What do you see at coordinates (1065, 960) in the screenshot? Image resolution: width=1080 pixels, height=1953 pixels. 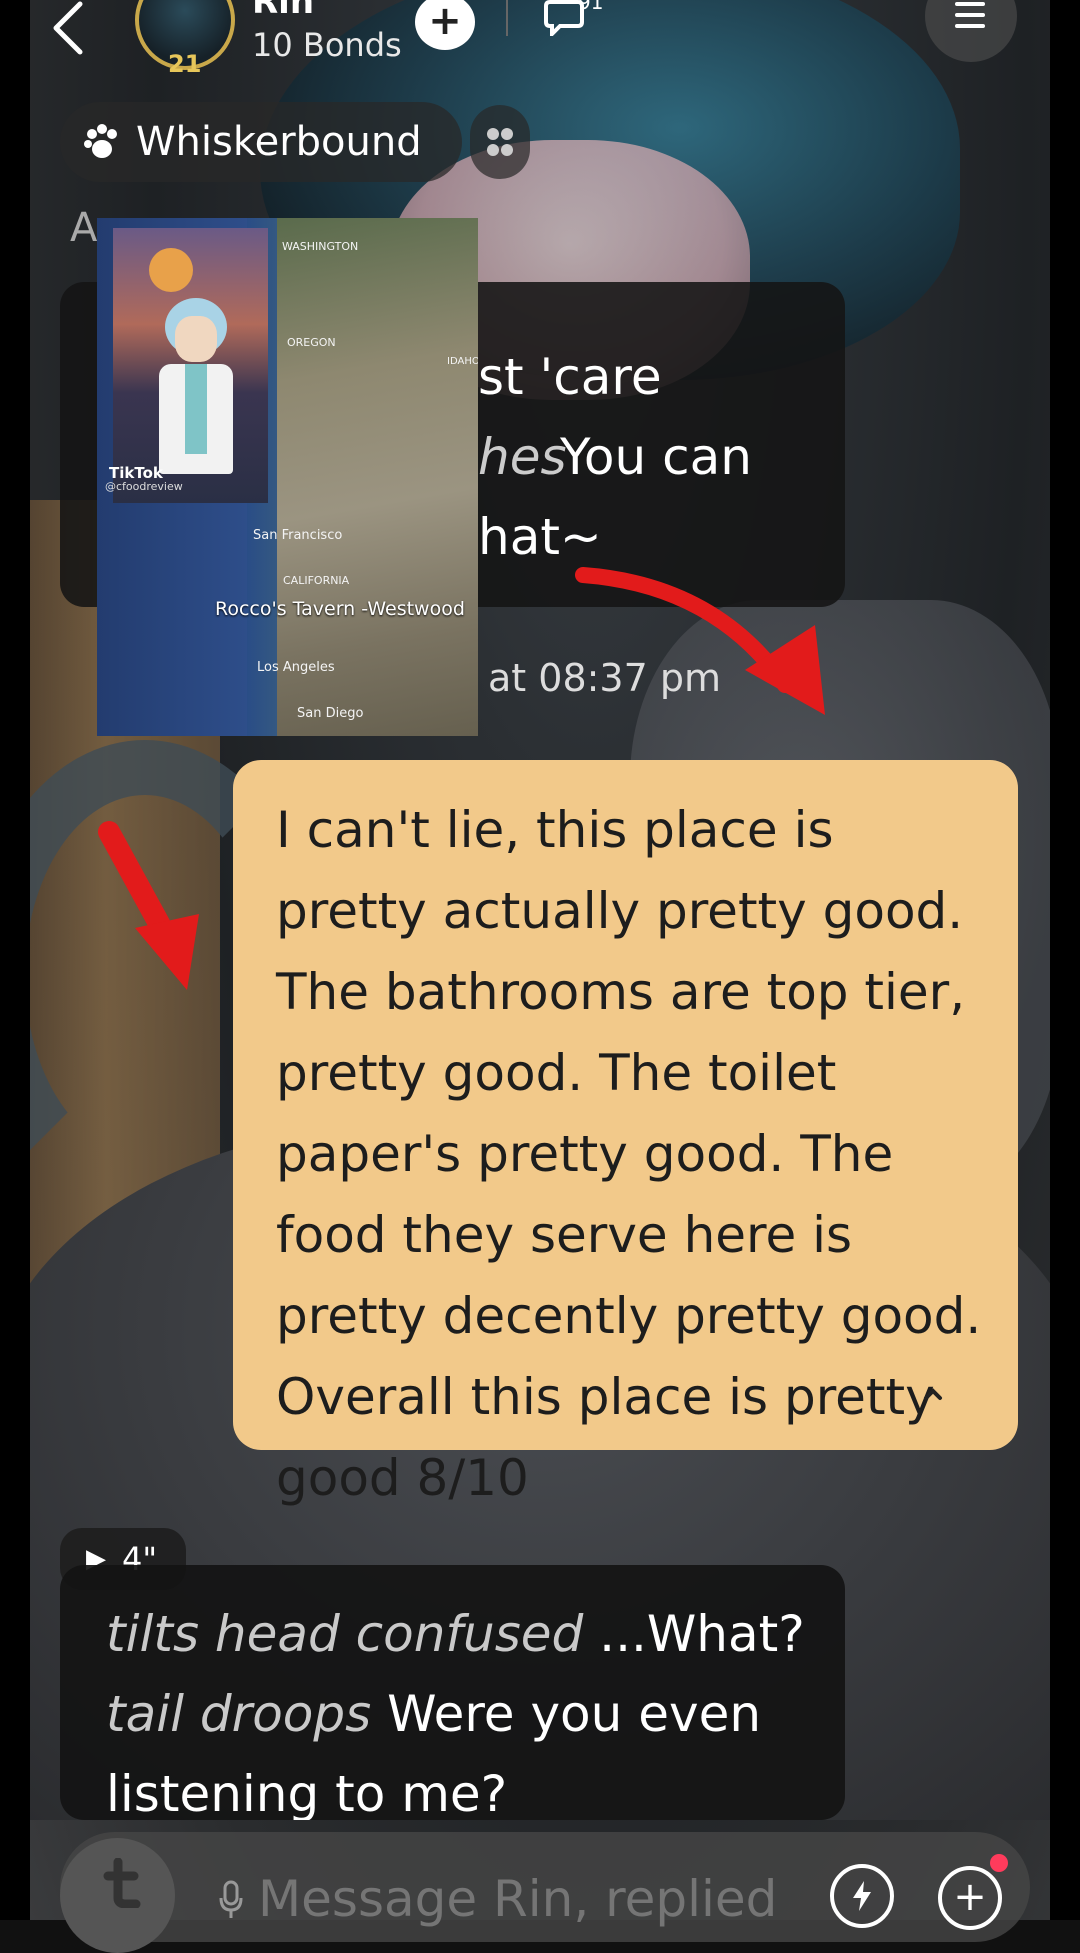 I see `right-letterbox` at bounding box center [1065, 960].